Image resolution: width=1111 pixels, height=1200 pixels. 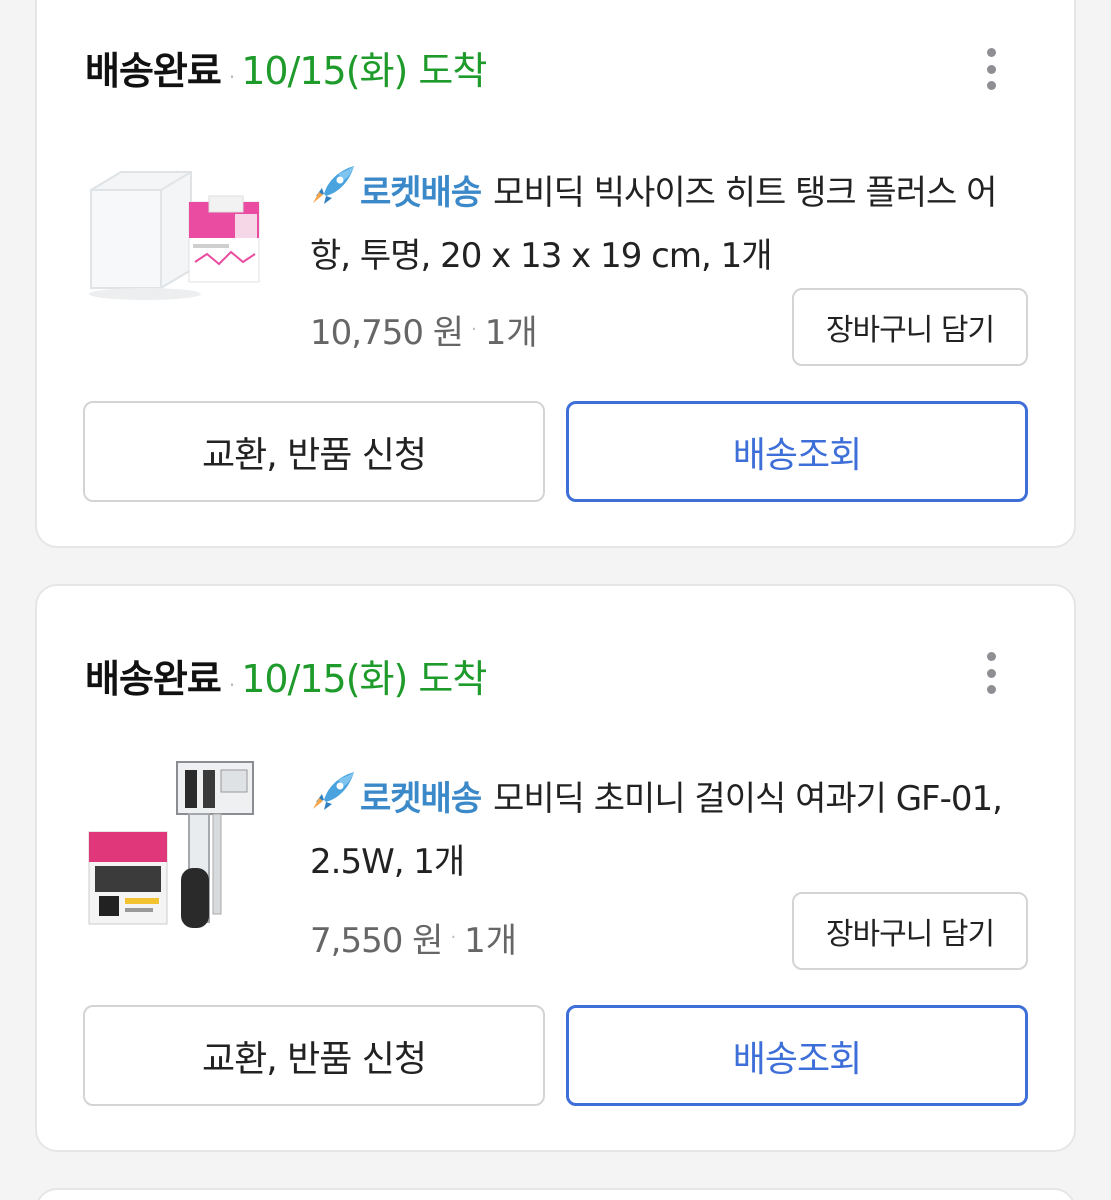 I want to click on product-title: 로켓배송 모비딕 초미니 걸이식 여과기 GF-01, 2.5W, 1개, so click(x=662, y=831).